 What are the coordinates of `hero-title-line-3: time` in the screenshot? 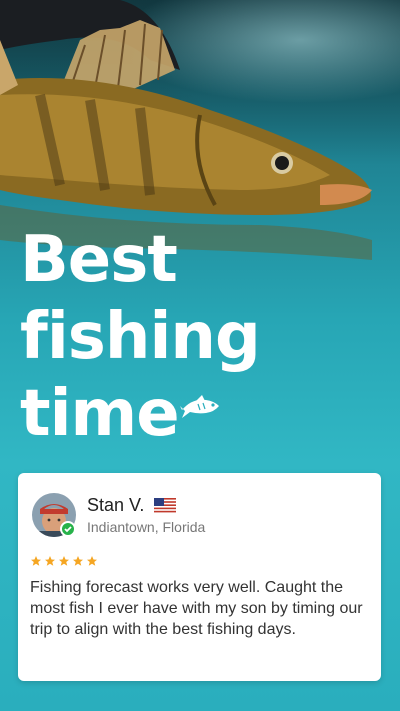 It's located at (100, 414).